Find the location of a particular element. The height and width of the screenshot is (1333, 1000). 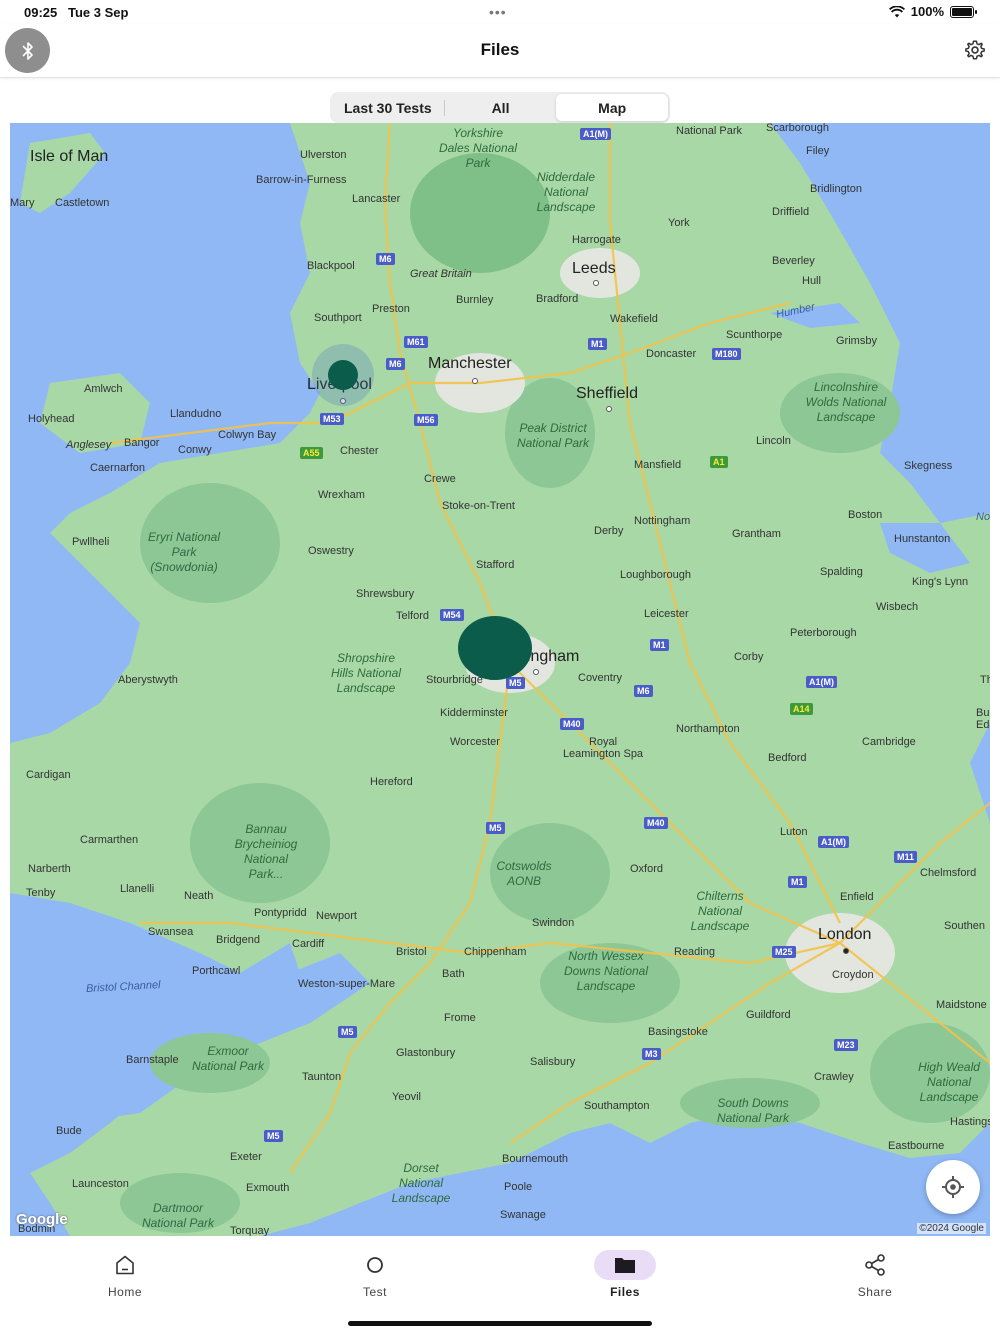

map-label-reading: Reading is located at coordinates (694, 952).